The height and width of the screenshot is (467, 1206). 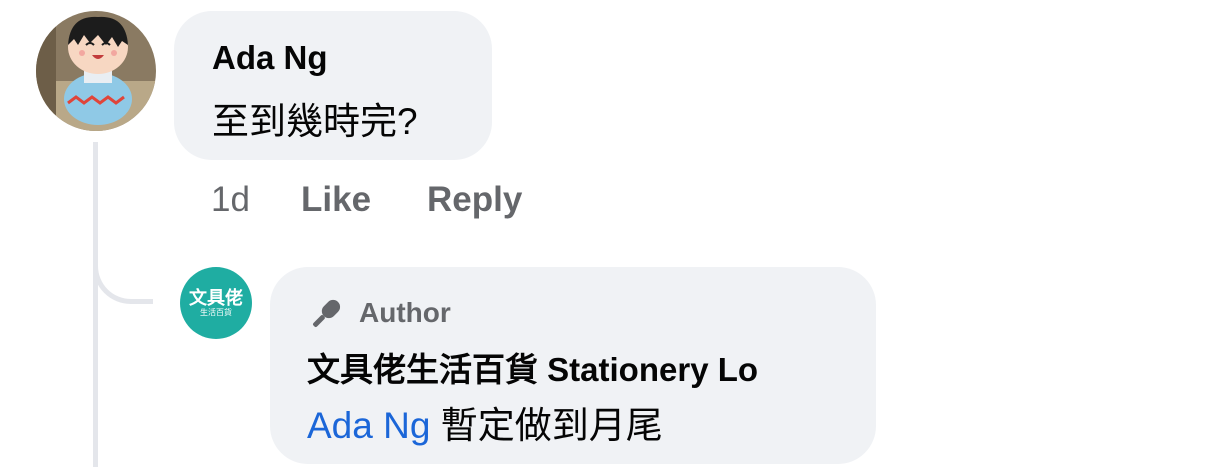 What do you see at coordinates (327, 313) in the screenshot?
I see `microphone-icon` at bounding box center [327, 313].